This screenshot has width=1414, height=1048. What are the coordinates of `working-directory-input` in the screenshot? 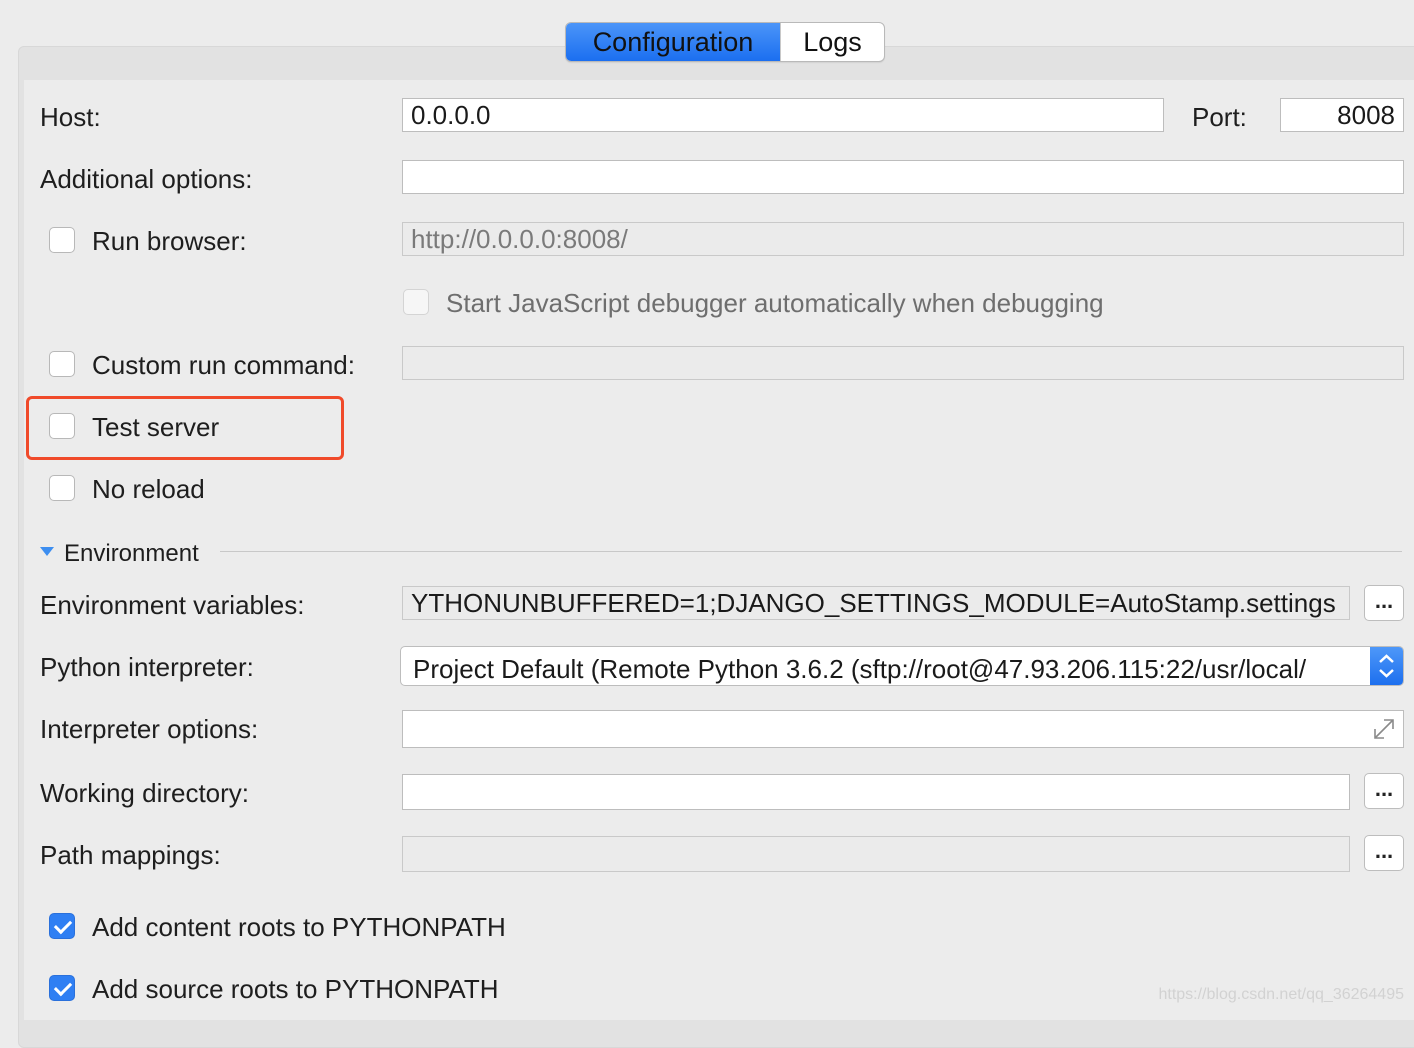 It's located at (876, 792).